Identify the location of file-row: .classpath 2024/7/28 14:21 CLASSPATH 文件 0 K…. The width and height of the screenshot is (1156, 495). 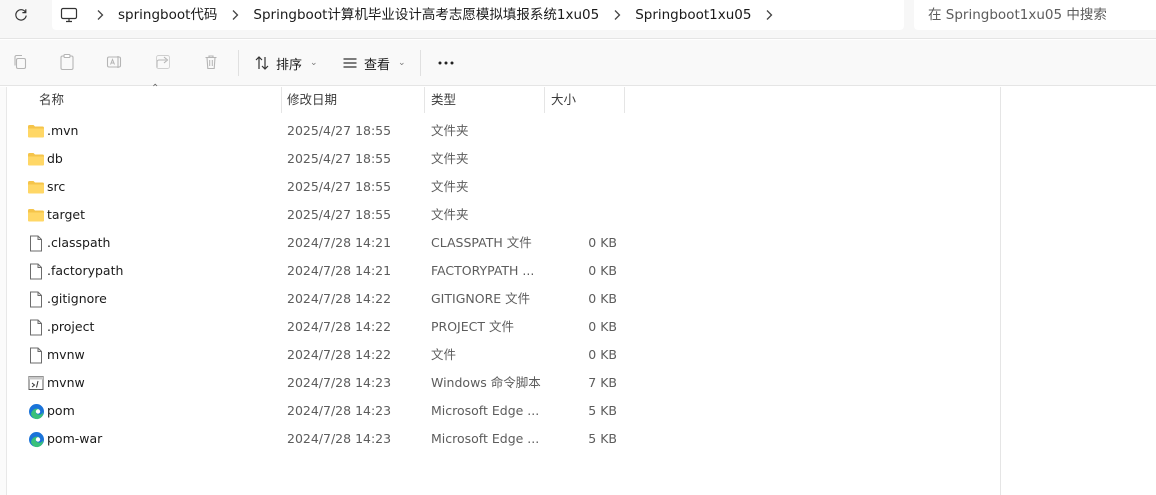
(318, 243).